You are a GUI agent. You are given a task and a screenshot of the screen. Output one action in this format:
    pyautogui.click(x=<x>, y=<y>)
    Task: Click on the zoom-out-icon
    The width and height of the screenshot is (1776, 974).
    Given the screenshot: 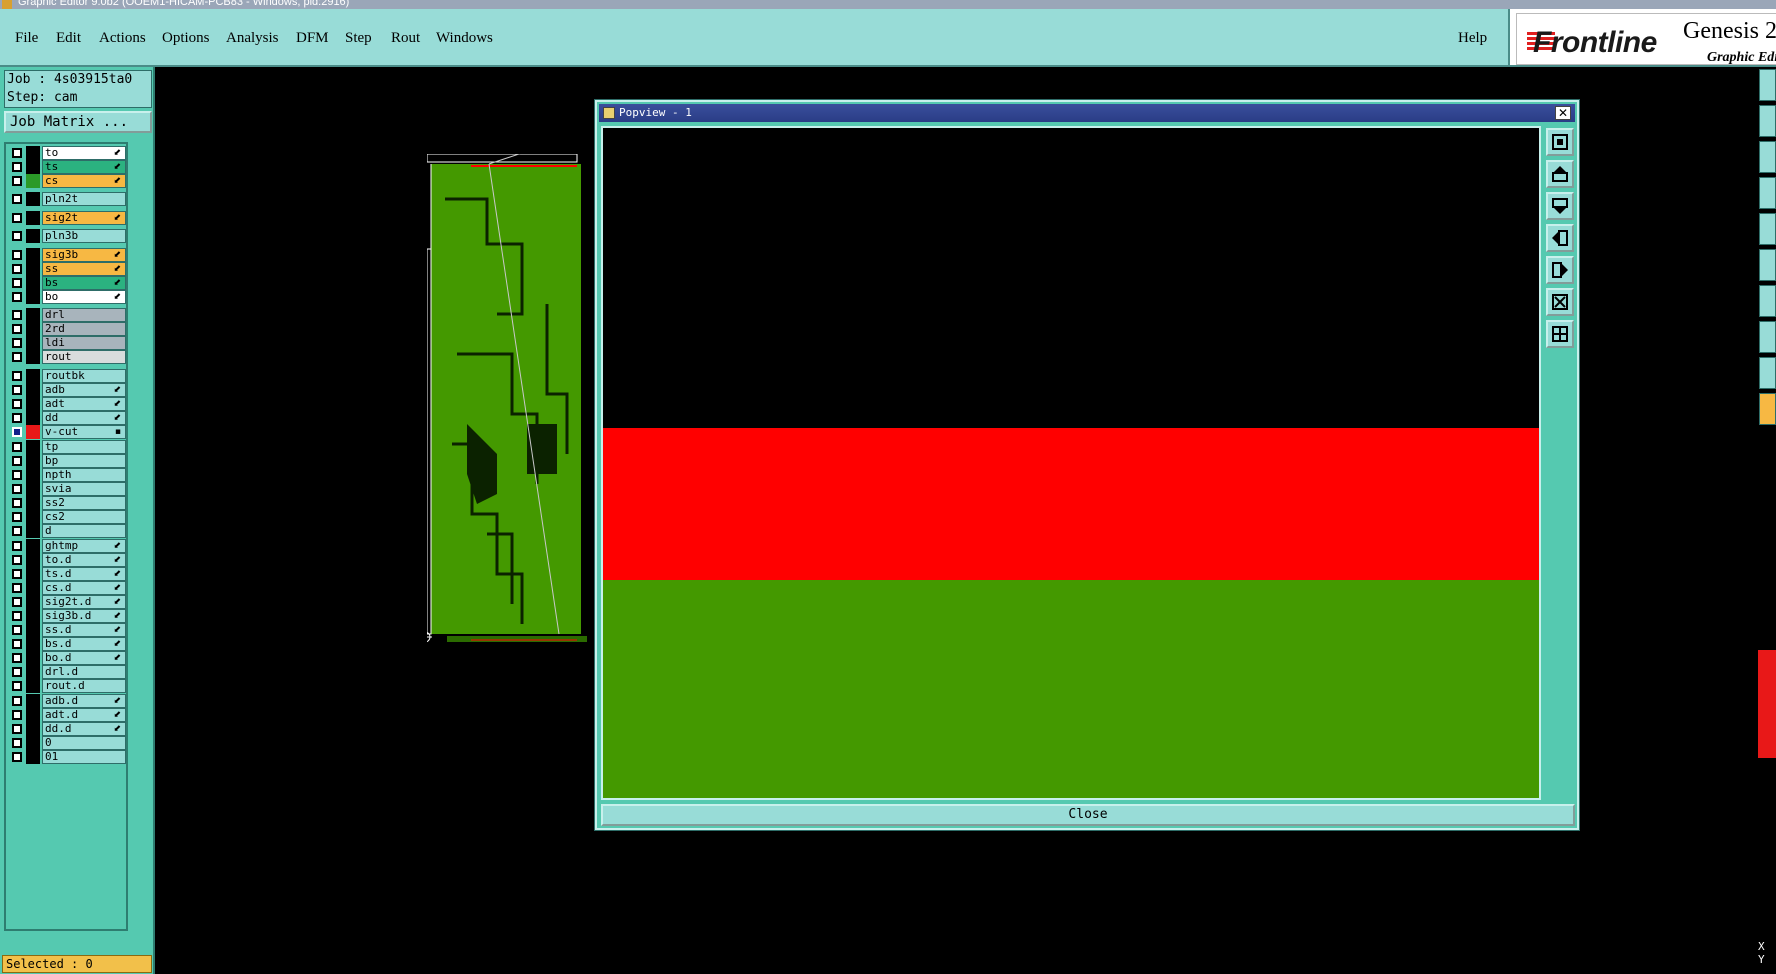 What is the action you would take?
    pyautogui.click(x=1560, y=334)
    